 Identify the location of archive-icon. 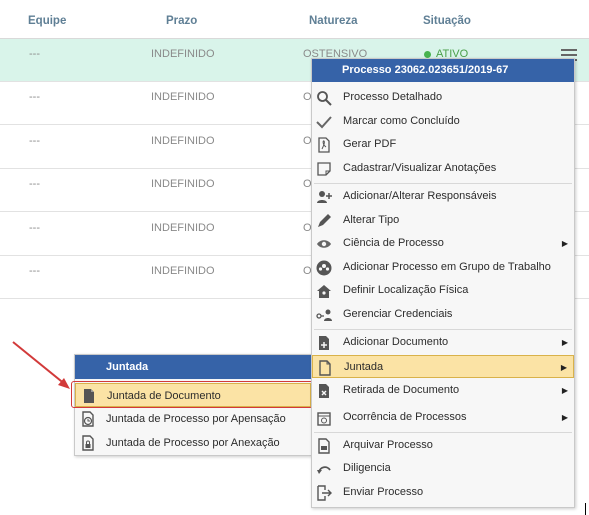
(324, 446).